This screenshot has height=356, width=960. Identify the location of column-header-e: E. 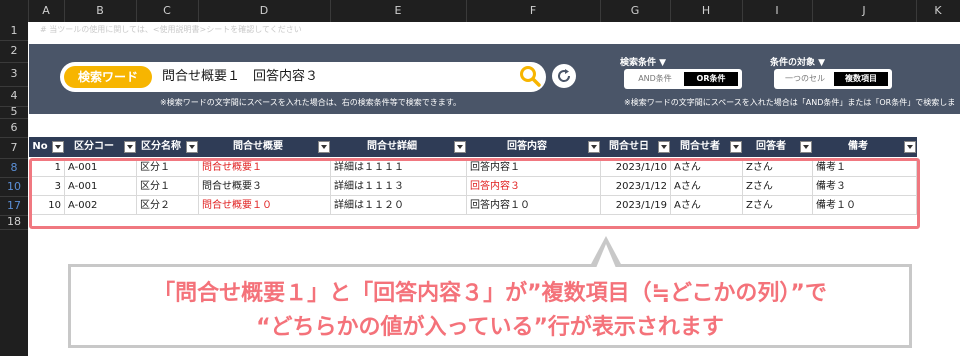
(398, 11).